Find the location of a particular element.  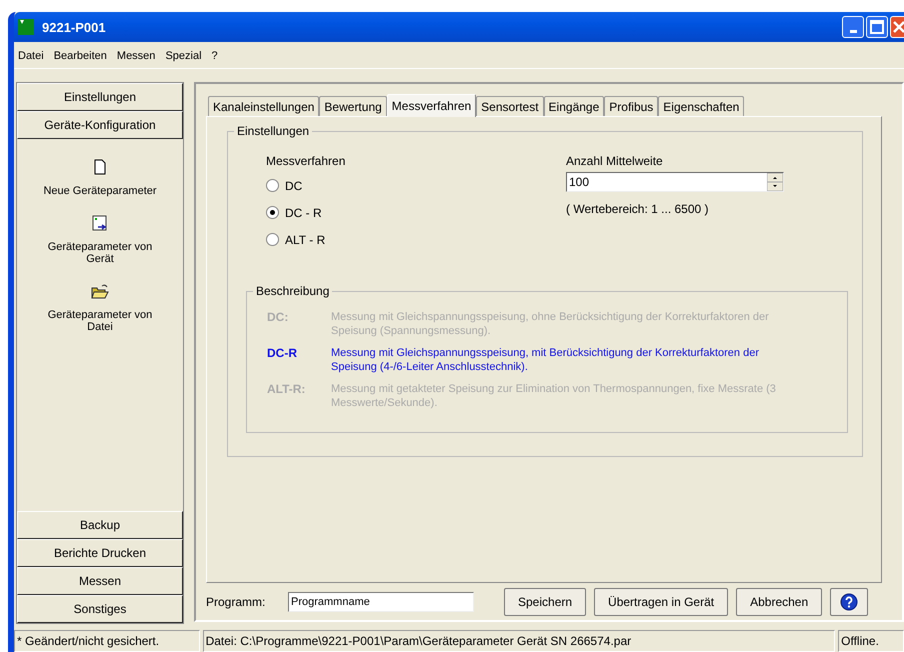

minimize-button is located at coordinates (853, 27).